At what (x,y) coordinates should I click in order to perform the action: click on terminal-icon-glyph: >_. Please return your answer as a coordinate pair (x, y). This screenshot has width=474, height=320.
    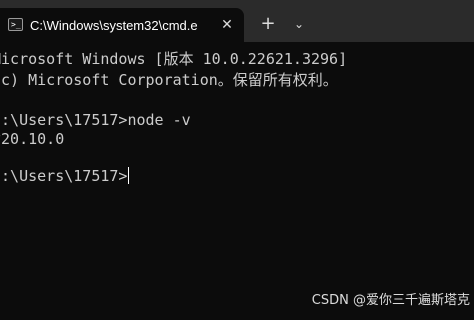
    Looking at the image, I should click on (16, 24).